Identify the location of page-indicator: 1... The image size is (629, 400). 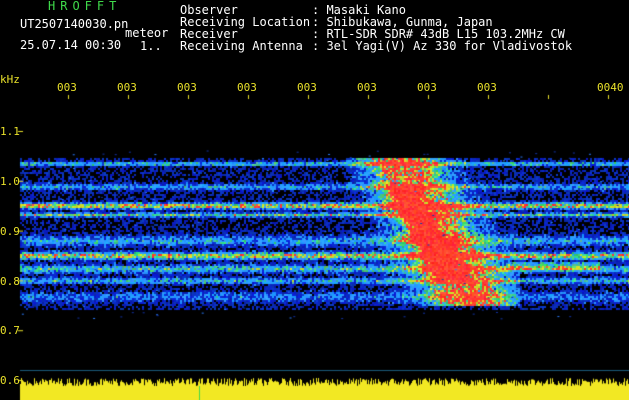
(151, 46).